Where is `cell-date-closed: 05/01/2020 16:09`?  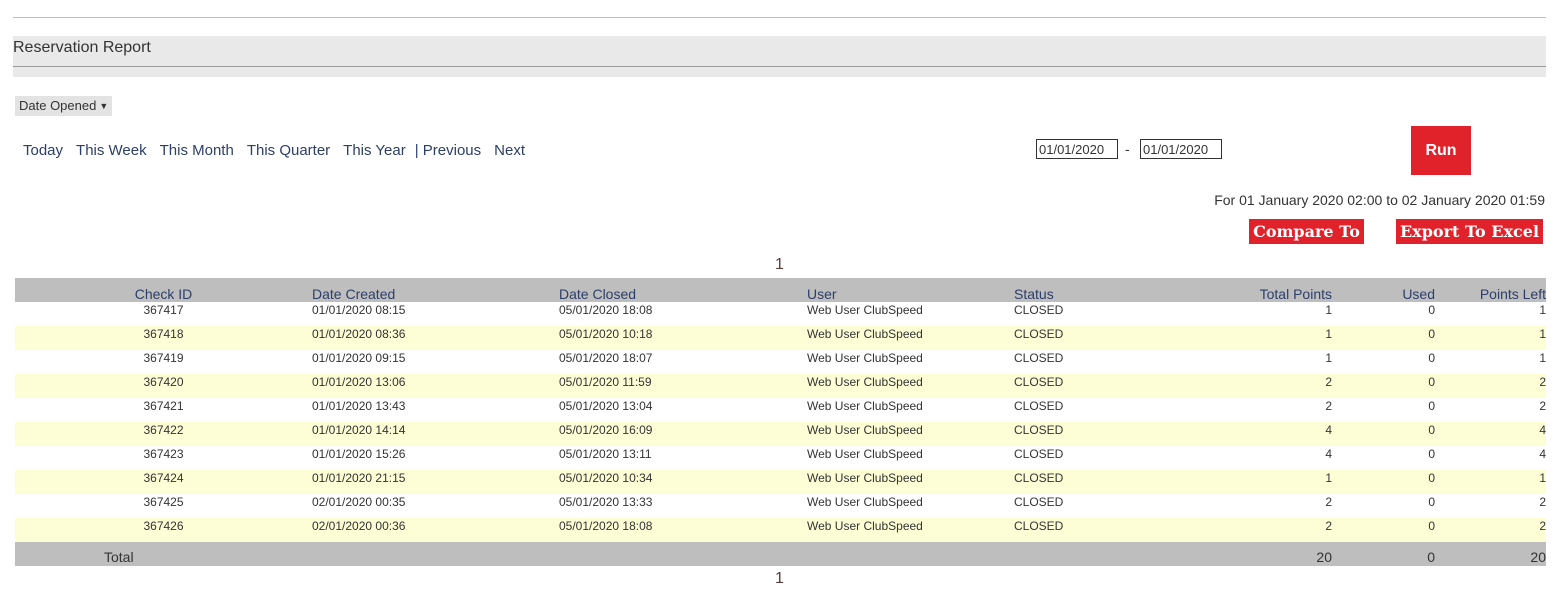
cell-date-closed: 05/01/2020 16:09 is located at coordinates (606, 430).